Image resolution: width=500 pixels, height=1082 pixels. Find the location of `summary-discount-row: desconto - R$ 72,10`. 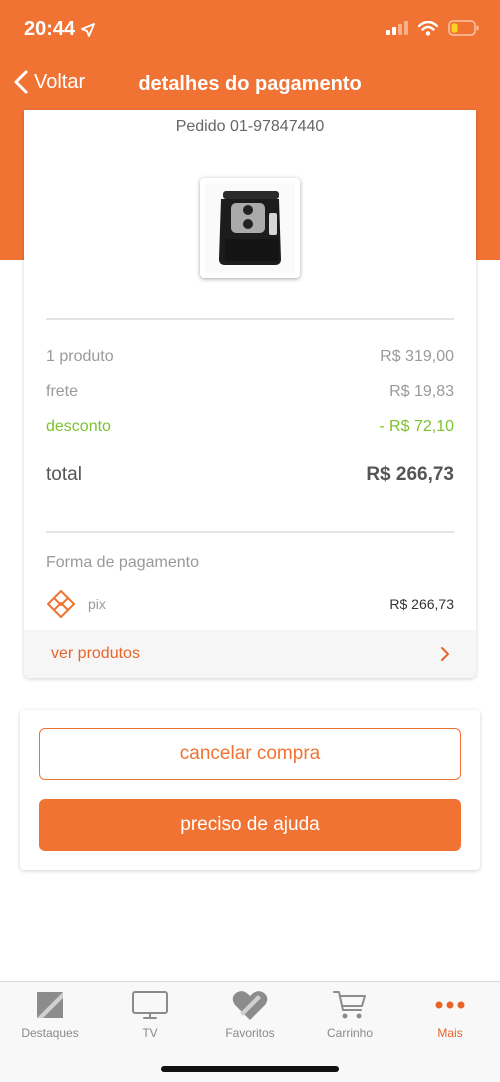

summary-discount-row: desconto - R$ 72,10 is located at coordinates (250, 427).